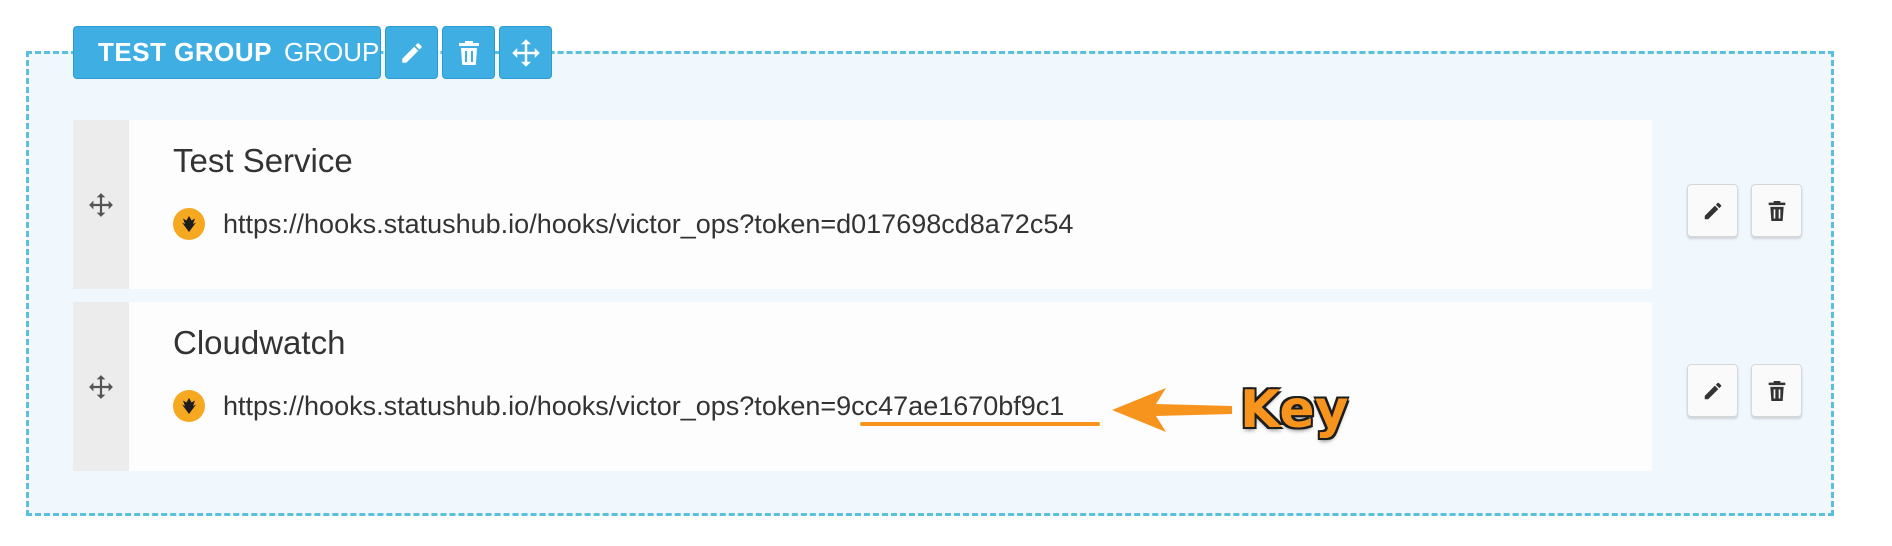 This screenshot has width=1892, height=546. I want to click on key-annotation-label: Key, so click(1294, 410).